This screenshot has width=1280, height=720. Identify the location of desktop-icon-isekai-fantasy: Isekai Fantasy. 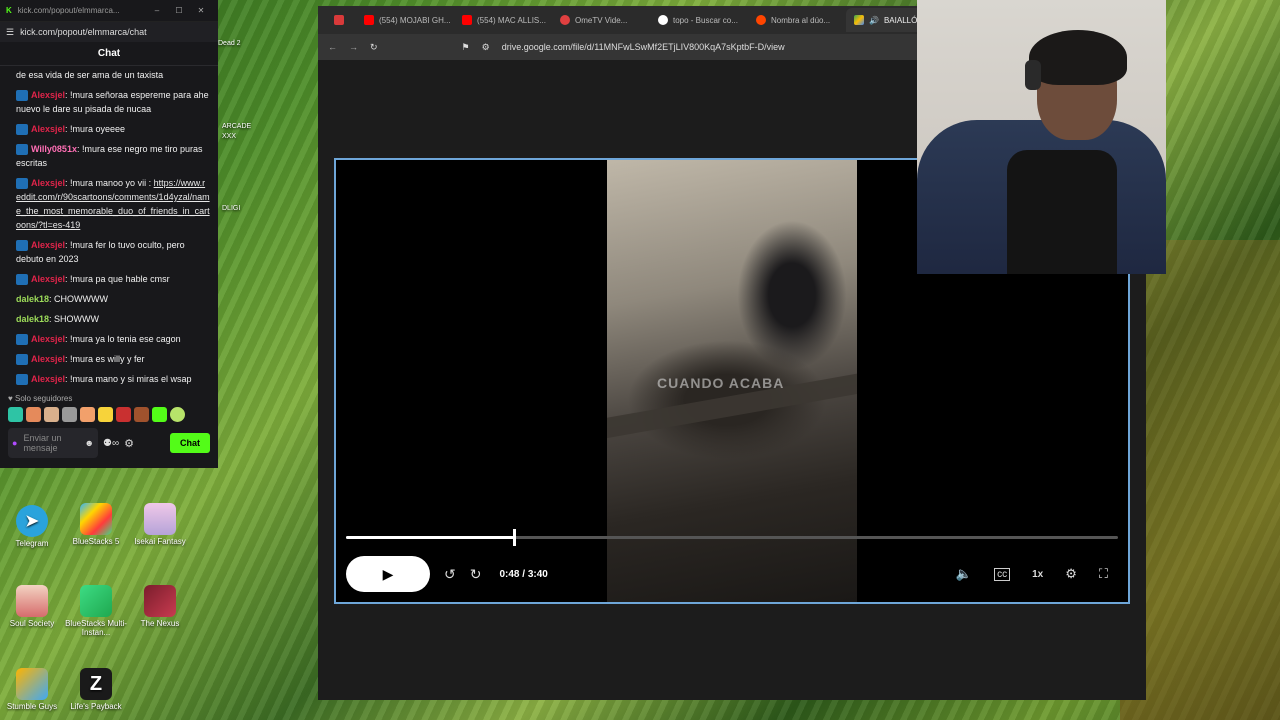
(160, 524).